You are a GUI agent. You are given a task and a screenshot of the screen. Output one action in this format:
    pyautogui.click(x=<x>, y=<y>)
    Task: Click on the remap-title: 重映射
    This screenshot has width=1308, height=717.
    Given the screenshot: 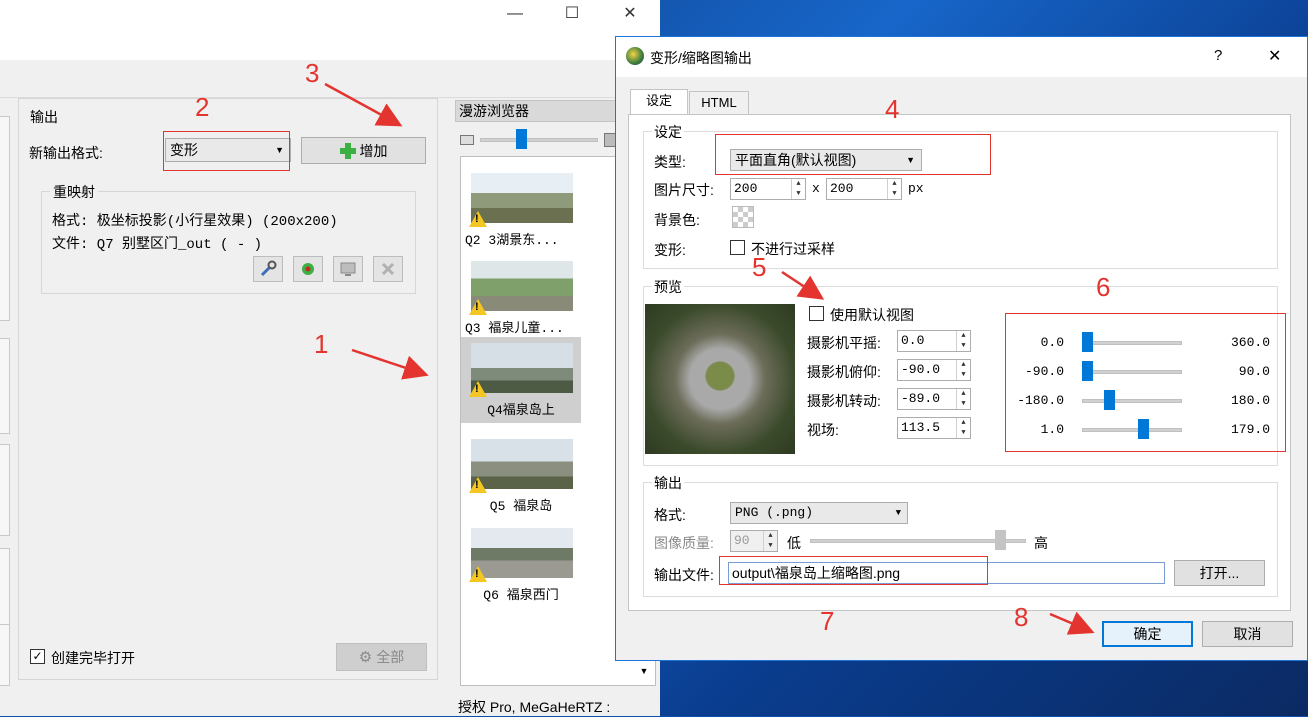 What is the action you would take?
    pyautogui.click(x=74, y=192)
    